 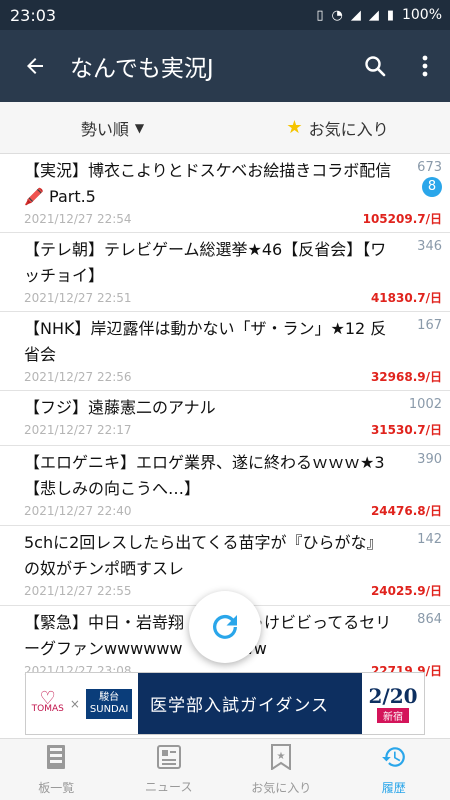 What do you see at coordinates (233, 511) in the screenshot?
I see `thread-meta: 2021/12/27 22:40 24476.8/日` at bounding box center [233, 511].